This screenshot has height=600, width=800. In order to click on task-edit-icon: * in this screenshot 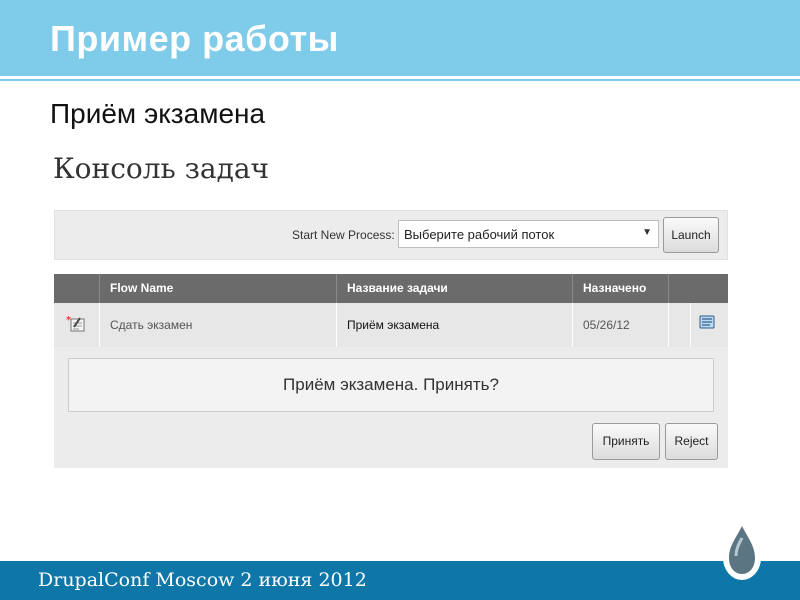, I will do `click(75, 323)`.